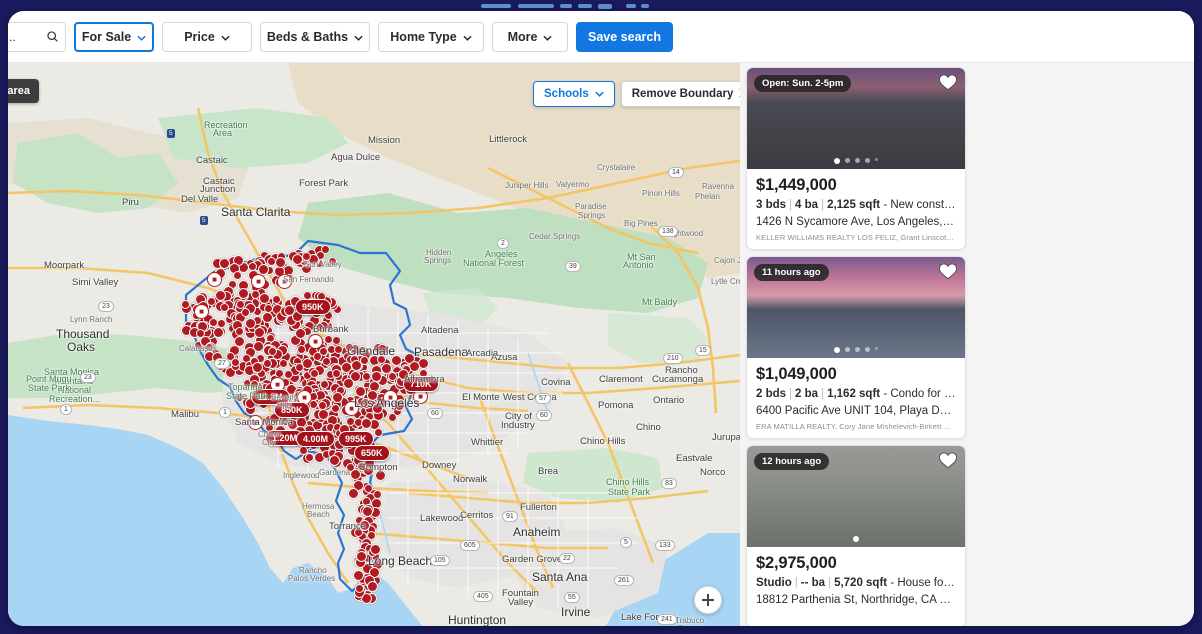 Image resolution: width=1202 pixels, height=634 pixels. I want to click on listing-badge: 11 hours ago, so click(791, 272).